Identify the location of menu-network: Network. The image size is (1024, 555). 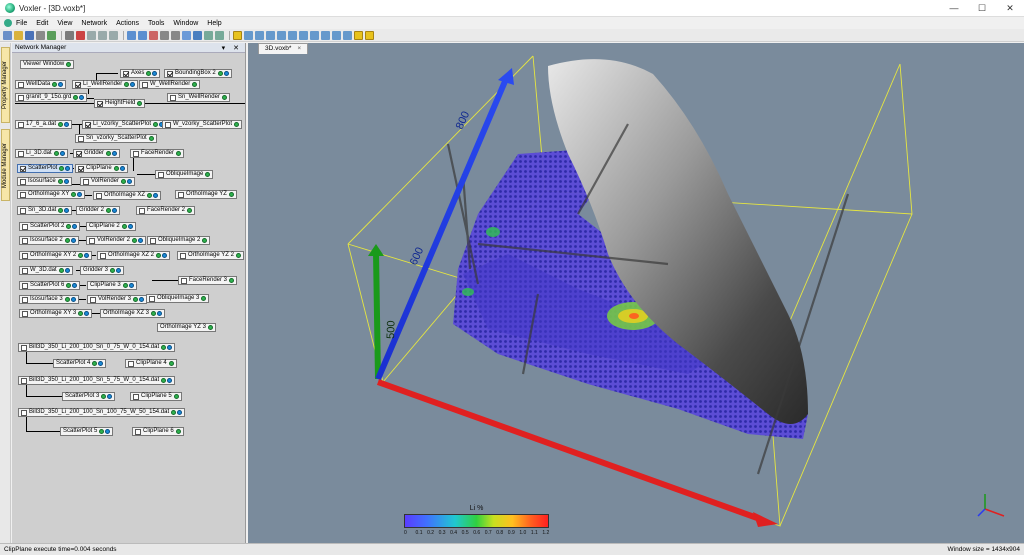
(94, 23).